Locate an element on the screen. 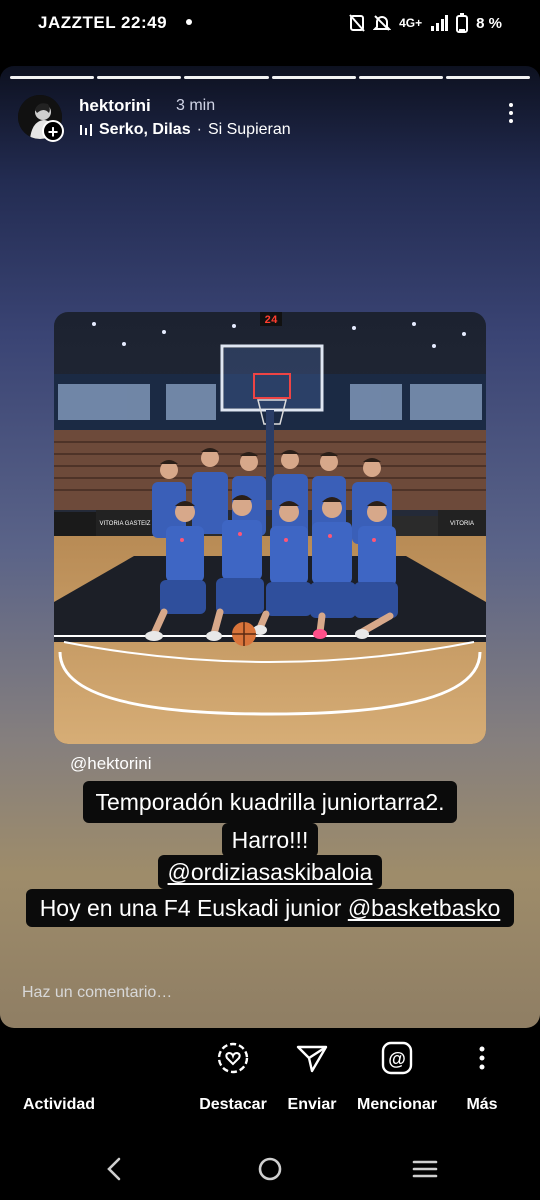 Image resolution: width=540 pixels, height=1200 pixels. more-label: Más is located at coordinates (482, 1104).